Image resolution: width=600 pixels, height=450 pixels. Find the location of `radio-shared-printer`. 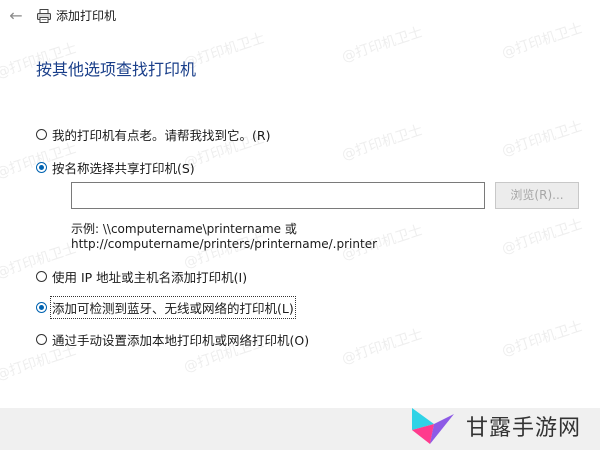

radio-shared-printer is located at coordinates (41, 167).